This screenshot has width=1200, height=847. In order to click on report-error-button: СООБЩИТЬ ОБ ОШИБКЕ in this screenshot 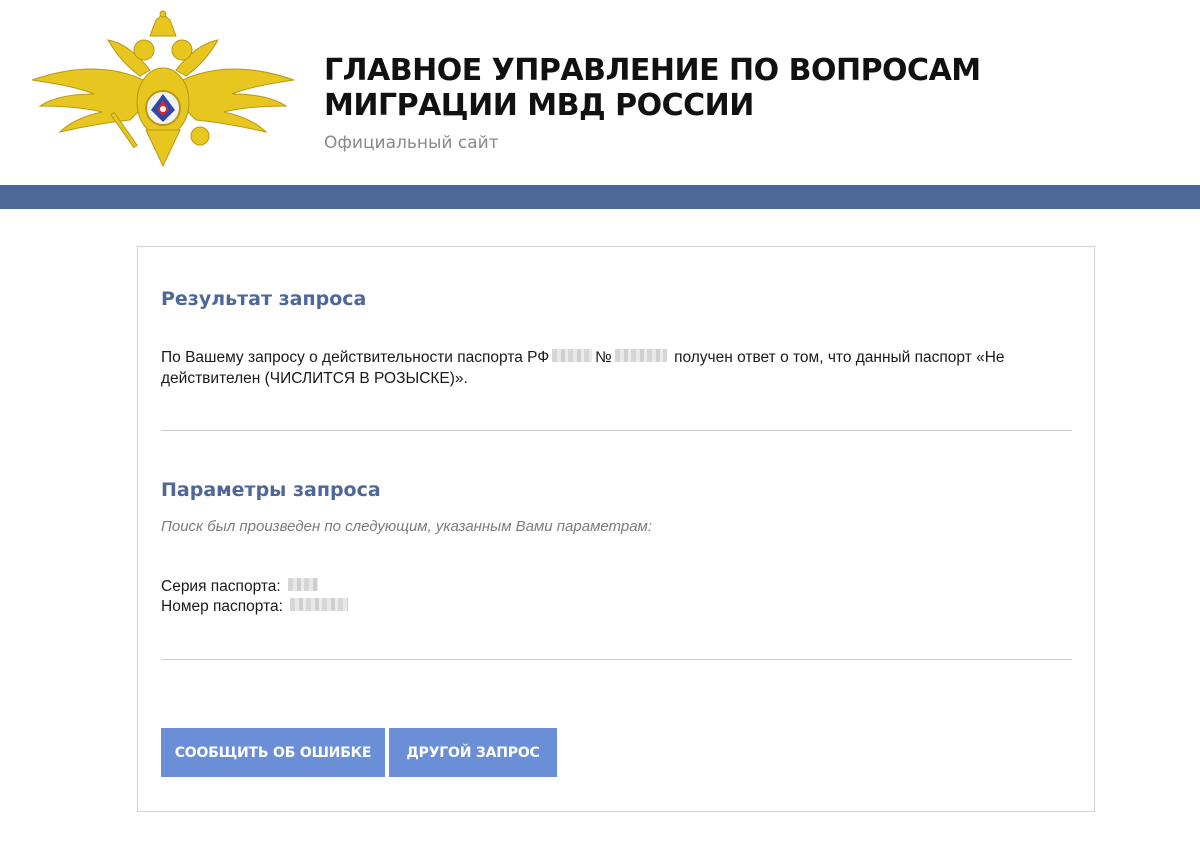, I will do `click(273, 752)`.